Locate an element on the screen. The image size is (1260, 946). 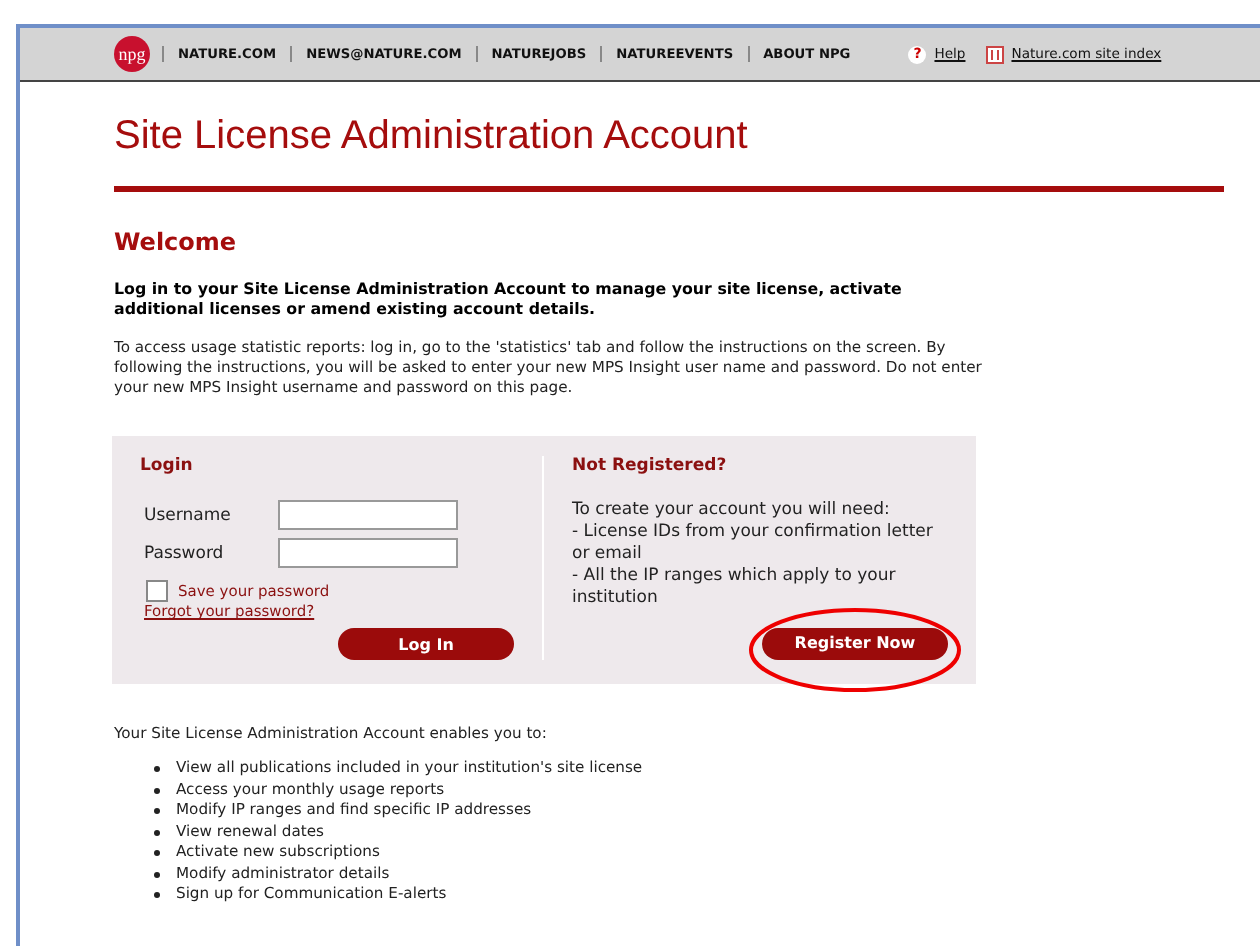
npg-logo: npg is located at coordinates (132, 54).